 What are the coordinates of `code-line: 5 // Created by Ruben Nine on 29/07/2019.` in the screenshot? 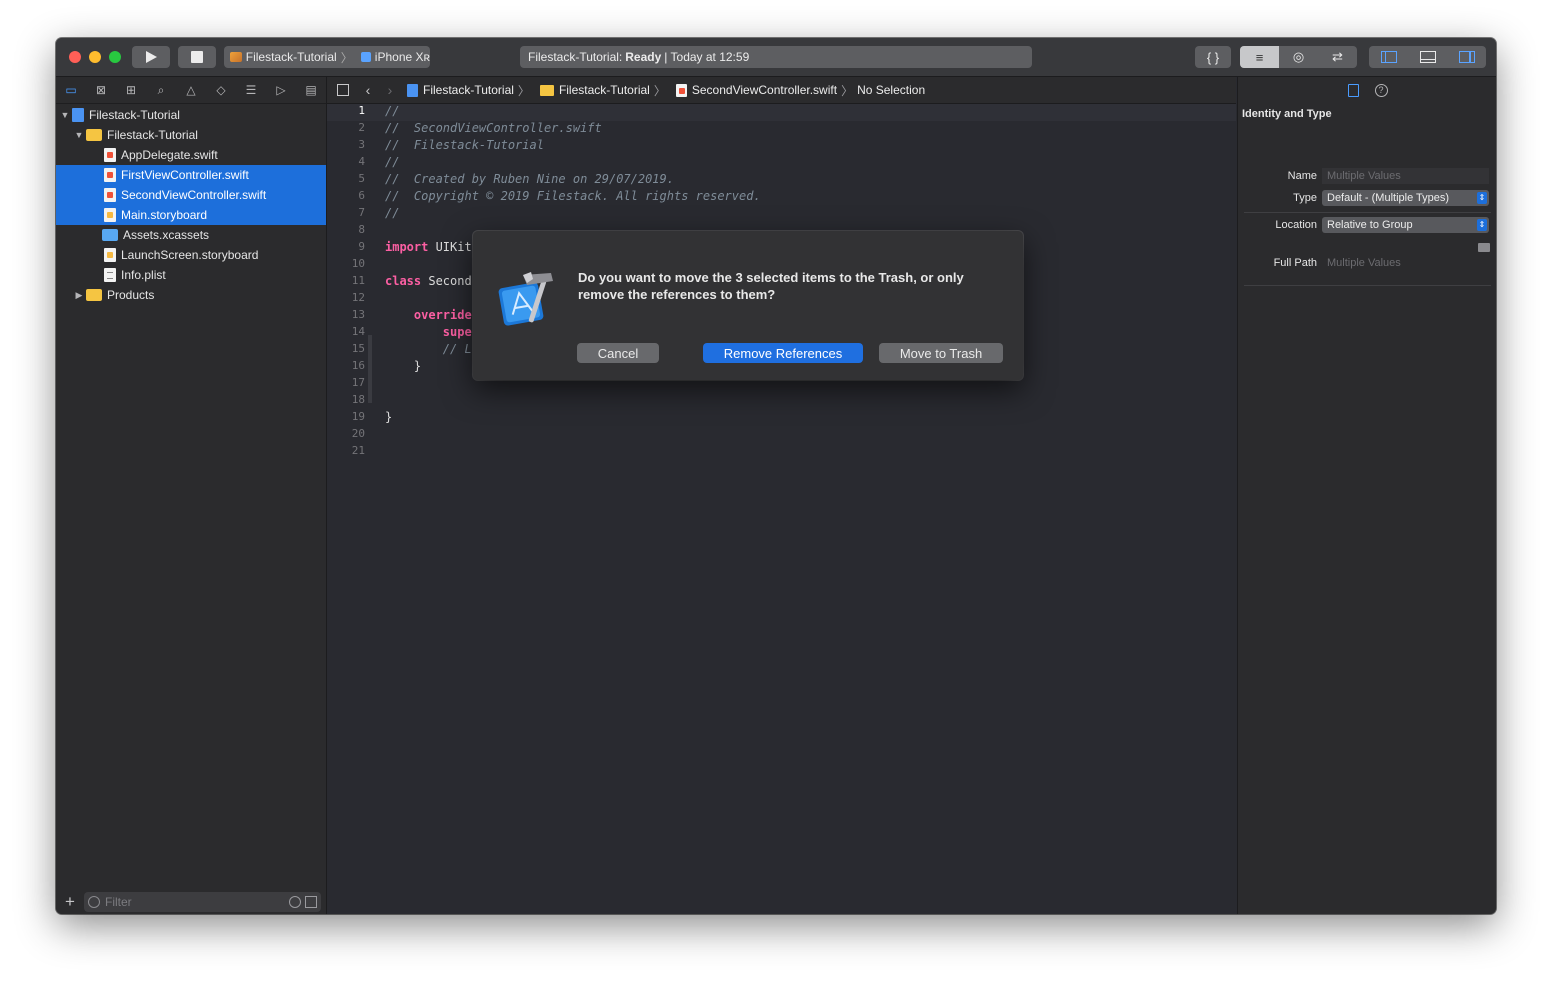 It's located at (781, 180).